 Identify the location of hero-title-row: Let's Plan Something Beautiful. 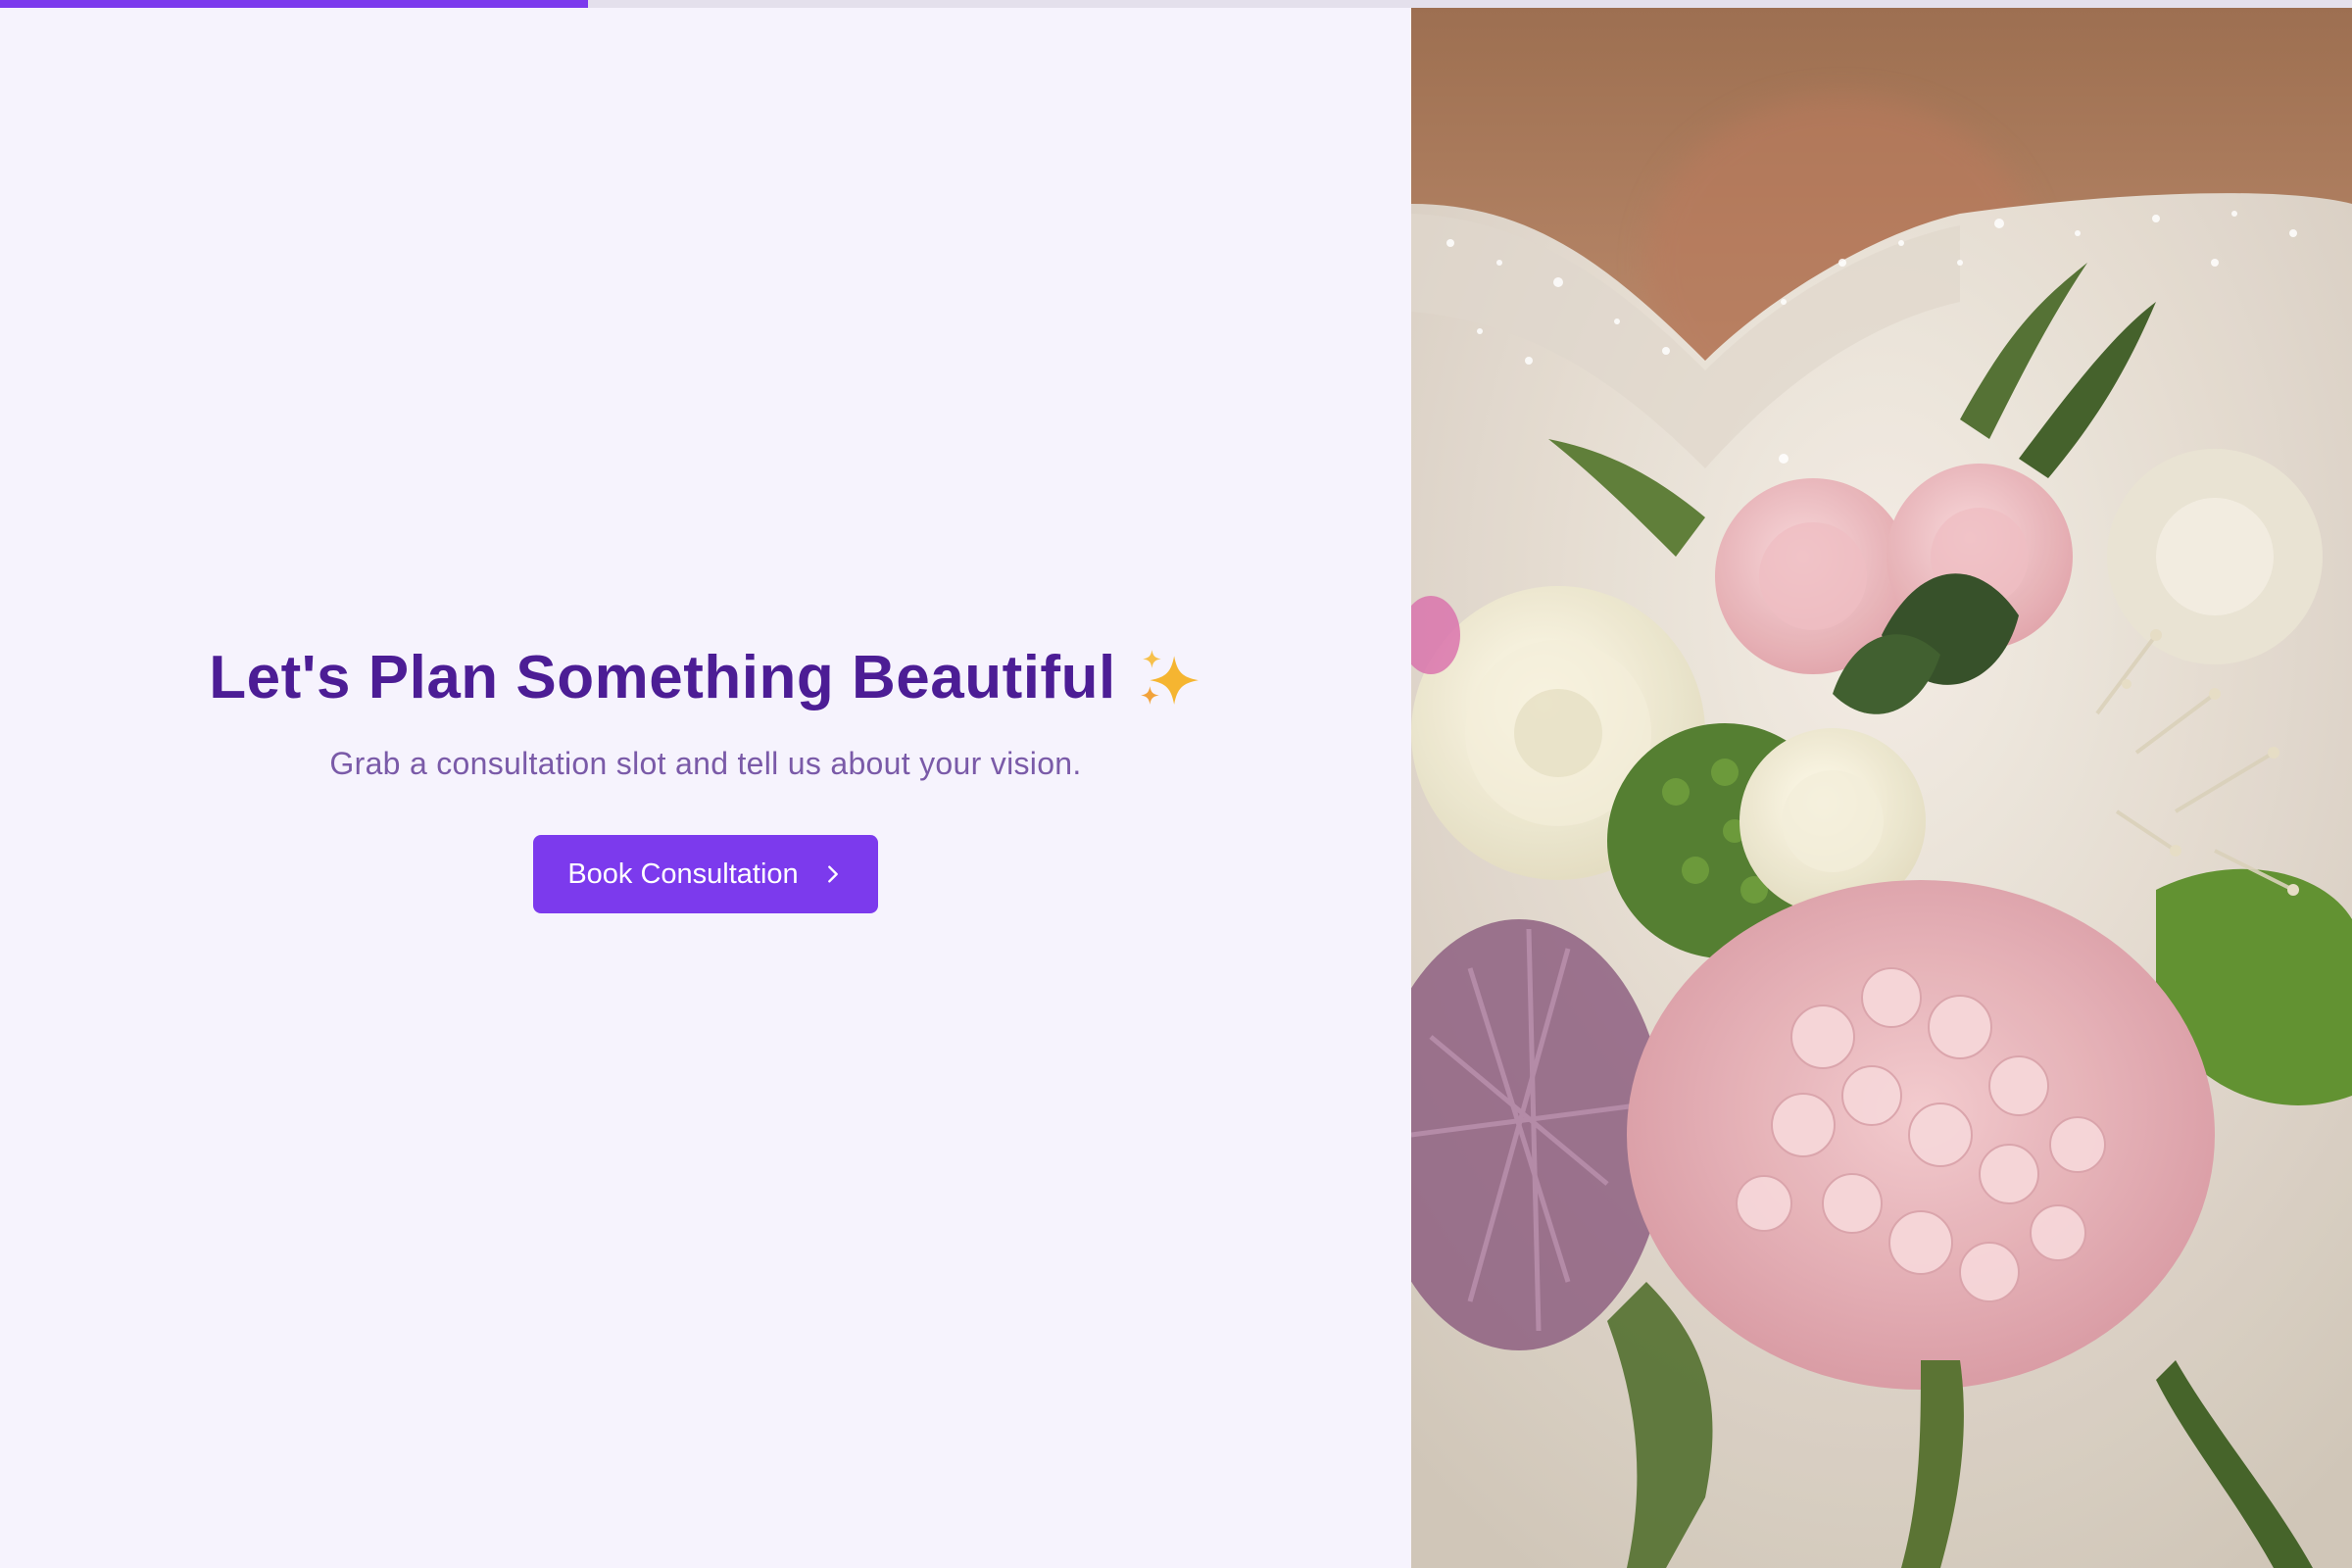
(705, 677).